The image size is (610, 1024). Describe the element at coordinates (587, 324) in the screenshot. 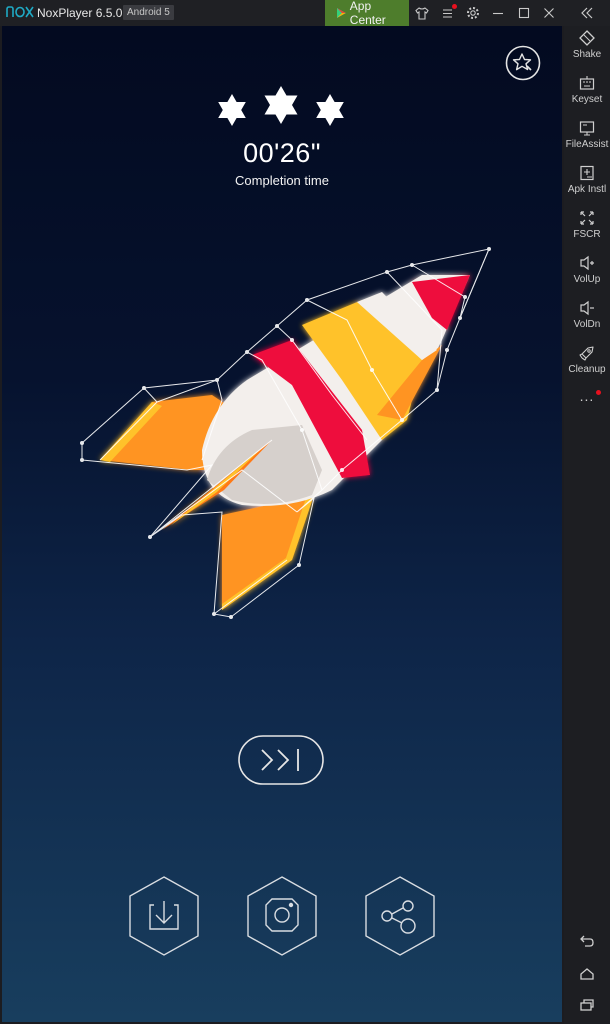

I see `sidebar-label: VolDn` at that location.